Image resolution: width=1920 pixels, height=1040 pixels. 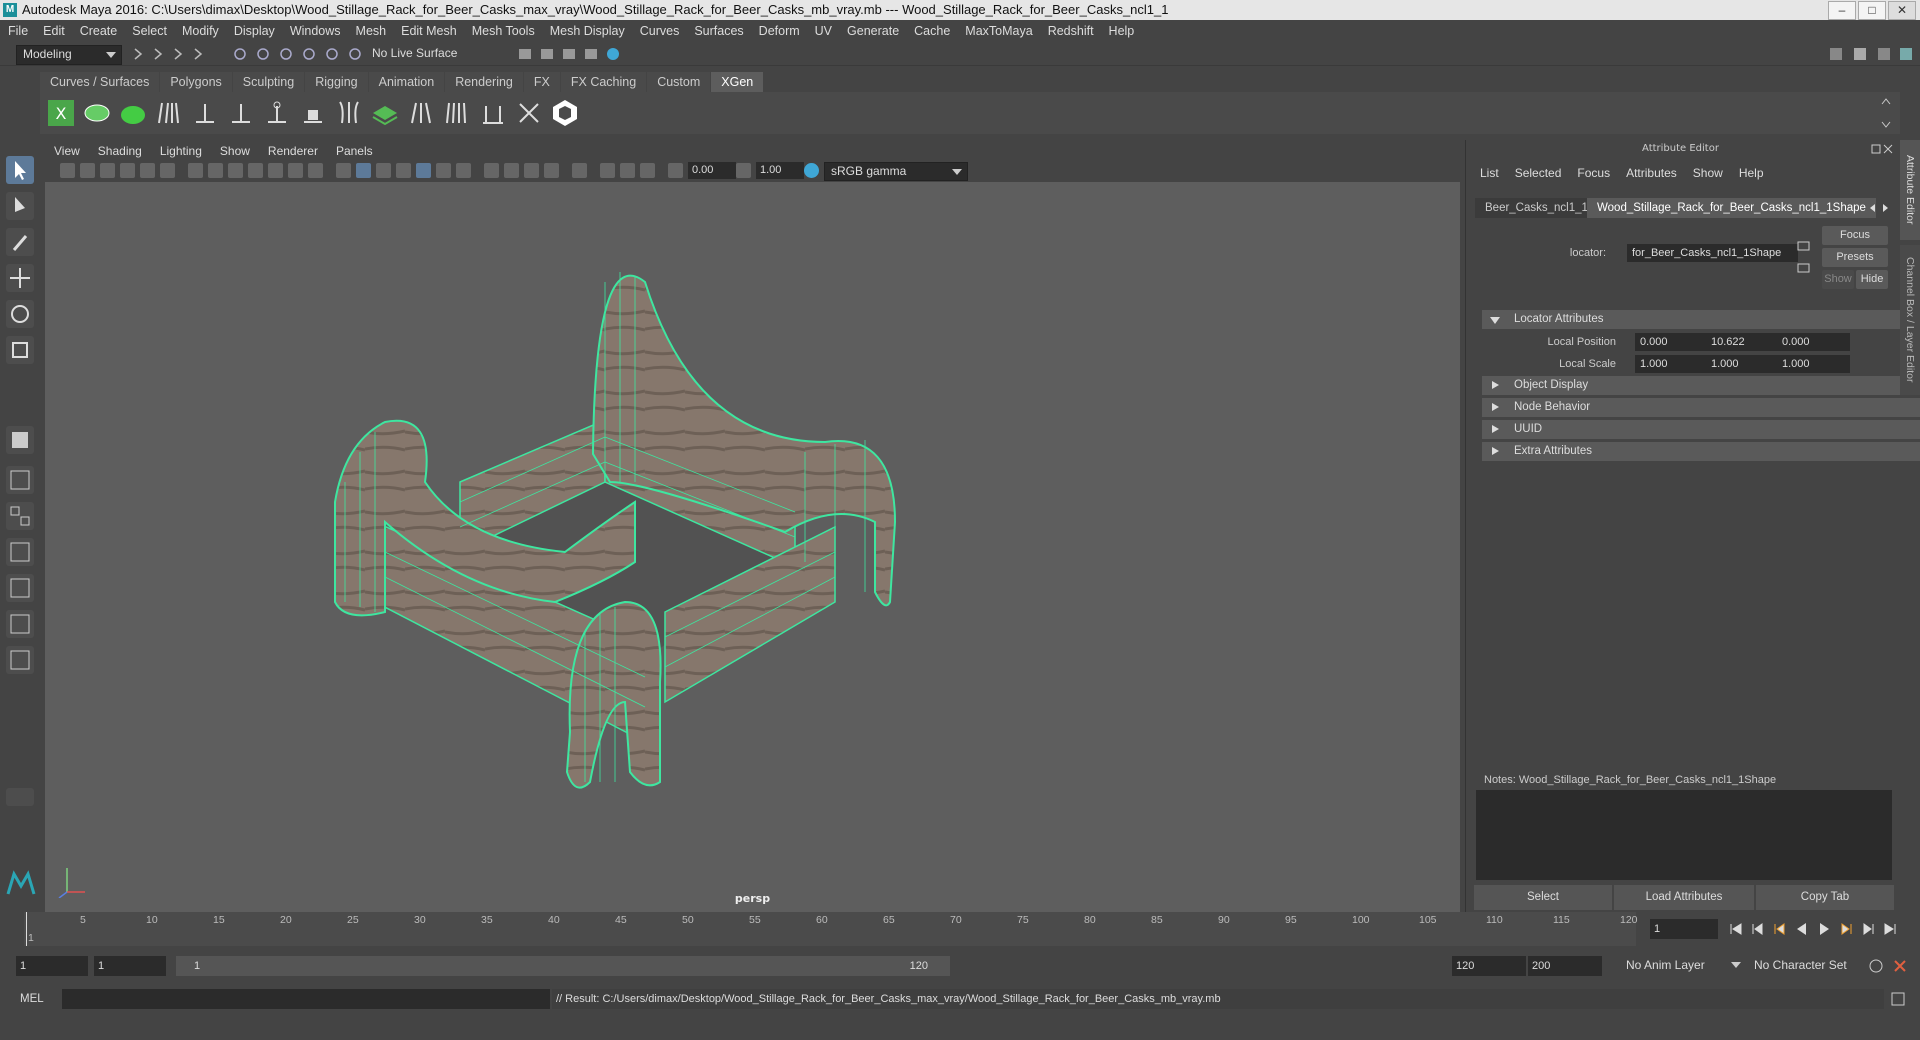 I want to click on safe-action-icon, so click(x=295, y=170).